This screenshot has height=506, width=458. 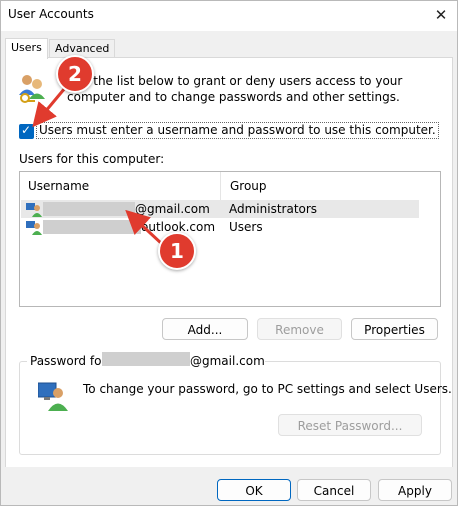 What do you see at coordinates (220, 227) in the screenshot?
I see `user-row: outlook.com Users` at bounding box center [220, 227].